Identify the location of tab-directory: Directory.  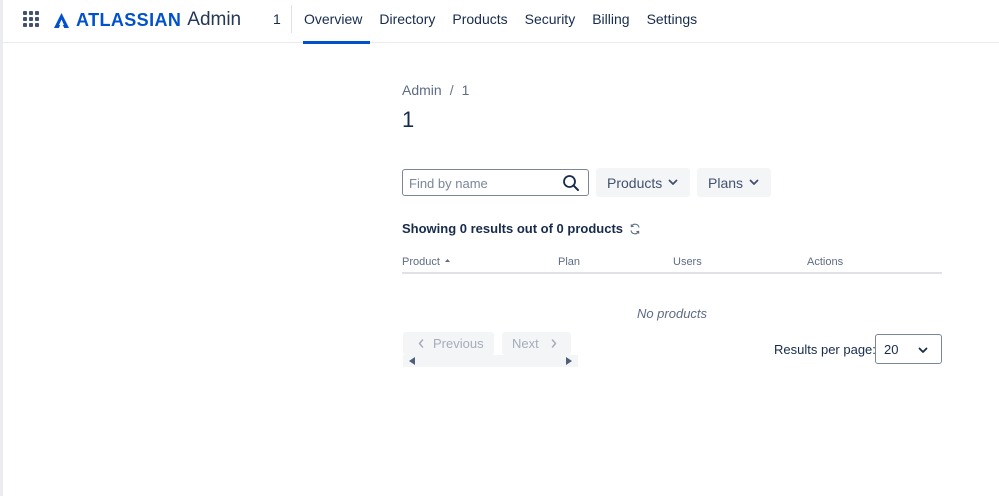
(407, 21).